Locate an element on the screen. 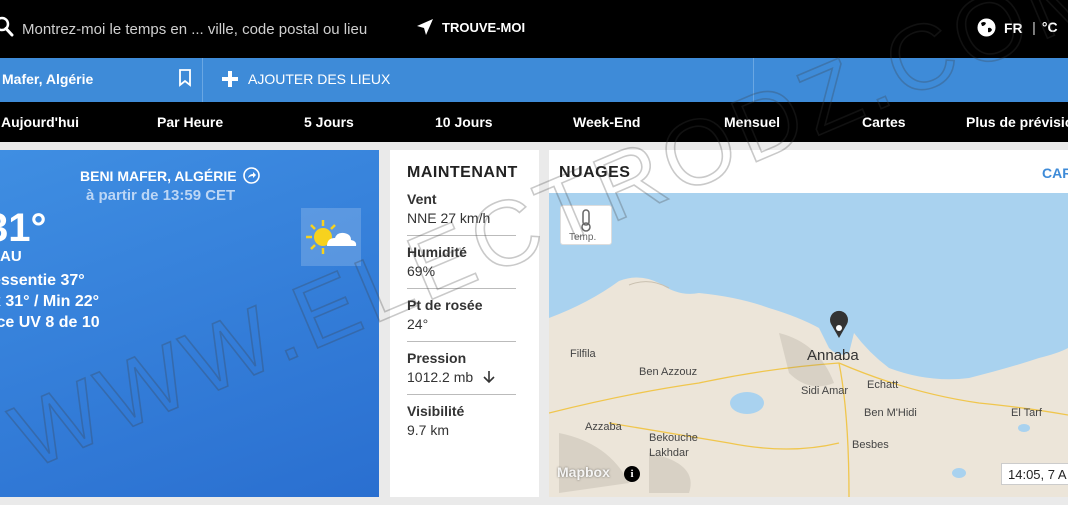 The image size is (1068, 505). nav-5-days: 5 Jours is located at coordinates (329, 122).